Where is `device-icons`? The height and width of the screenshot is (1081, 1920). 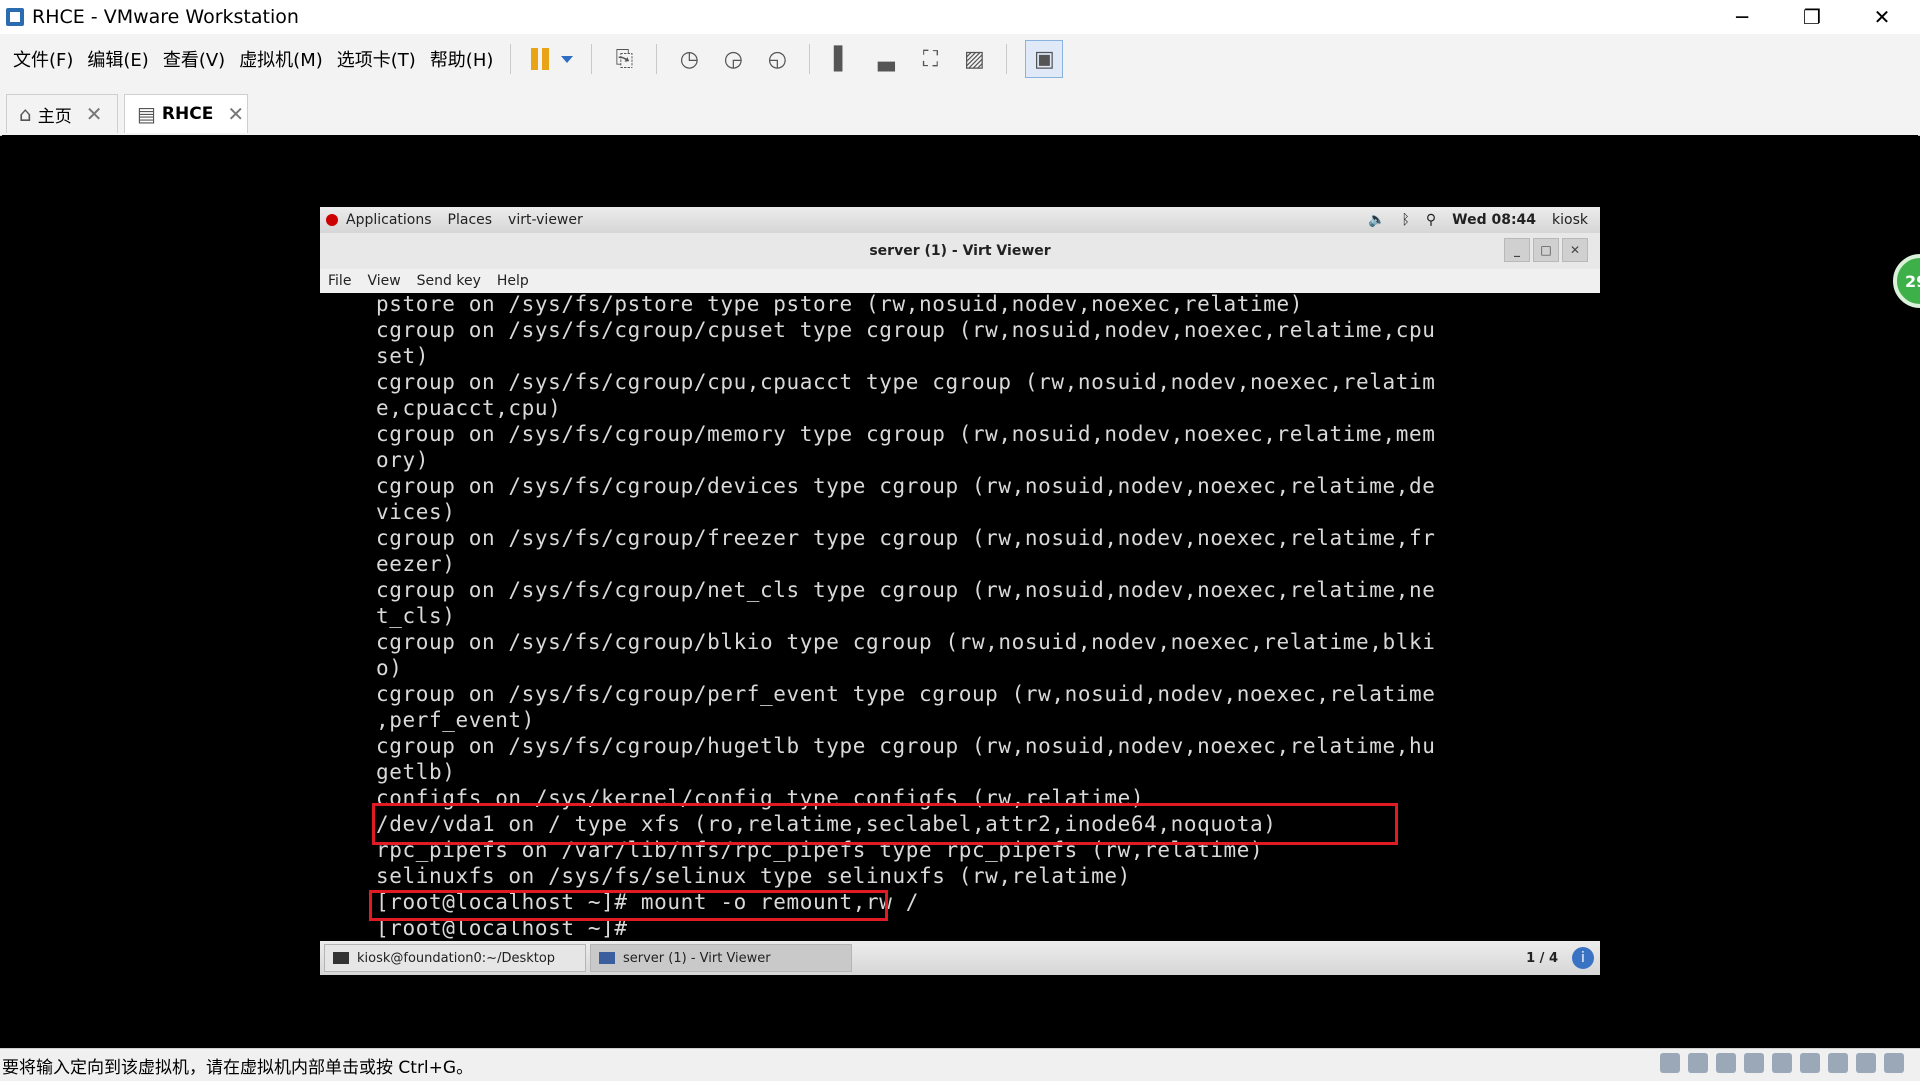
device-icons is located at coordinates (1782, 1063).